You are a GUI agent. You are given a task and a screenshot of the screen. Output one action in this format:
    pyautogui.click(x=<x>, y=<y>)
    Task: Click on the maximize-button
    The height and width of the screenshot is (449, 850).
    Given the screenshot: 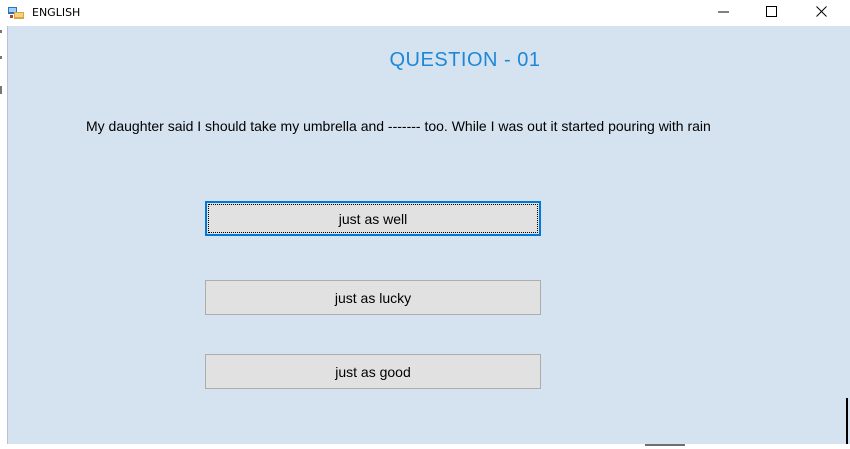 What is the action you would take?
    pyautogui.click(x=771, y=13)
    